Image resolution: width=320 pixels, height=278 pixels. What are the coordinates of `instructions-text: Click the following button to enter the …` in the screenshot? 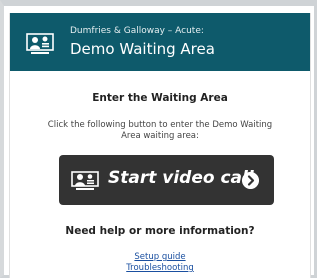 It's located at (160, 130).